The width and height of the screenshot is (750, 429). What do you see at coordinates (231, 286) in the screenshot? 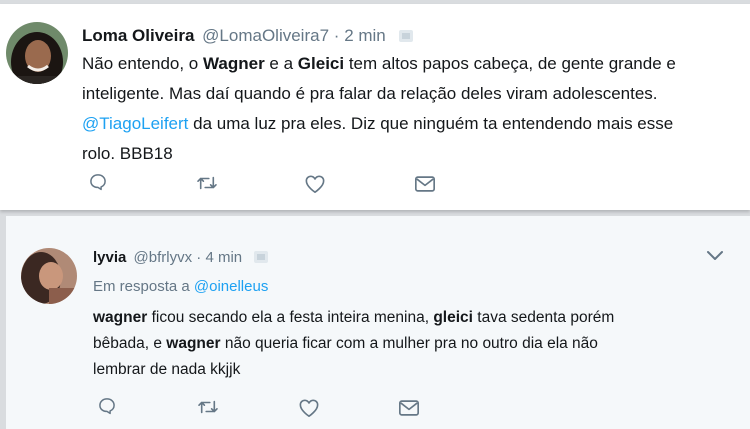
I see `reply-to-link: @oinelleus` at bounding box center [231, 286].